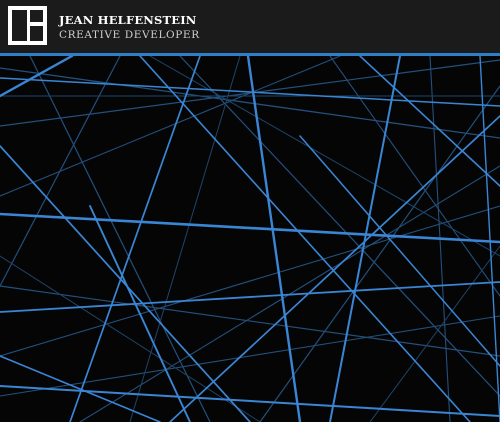  What do you see at coordinates (250, 28) in the screenshot?
I see `site-header: JEAN HELFENSTEIN CREATIVE DEVELOPER` at bounding box center [250, 28].